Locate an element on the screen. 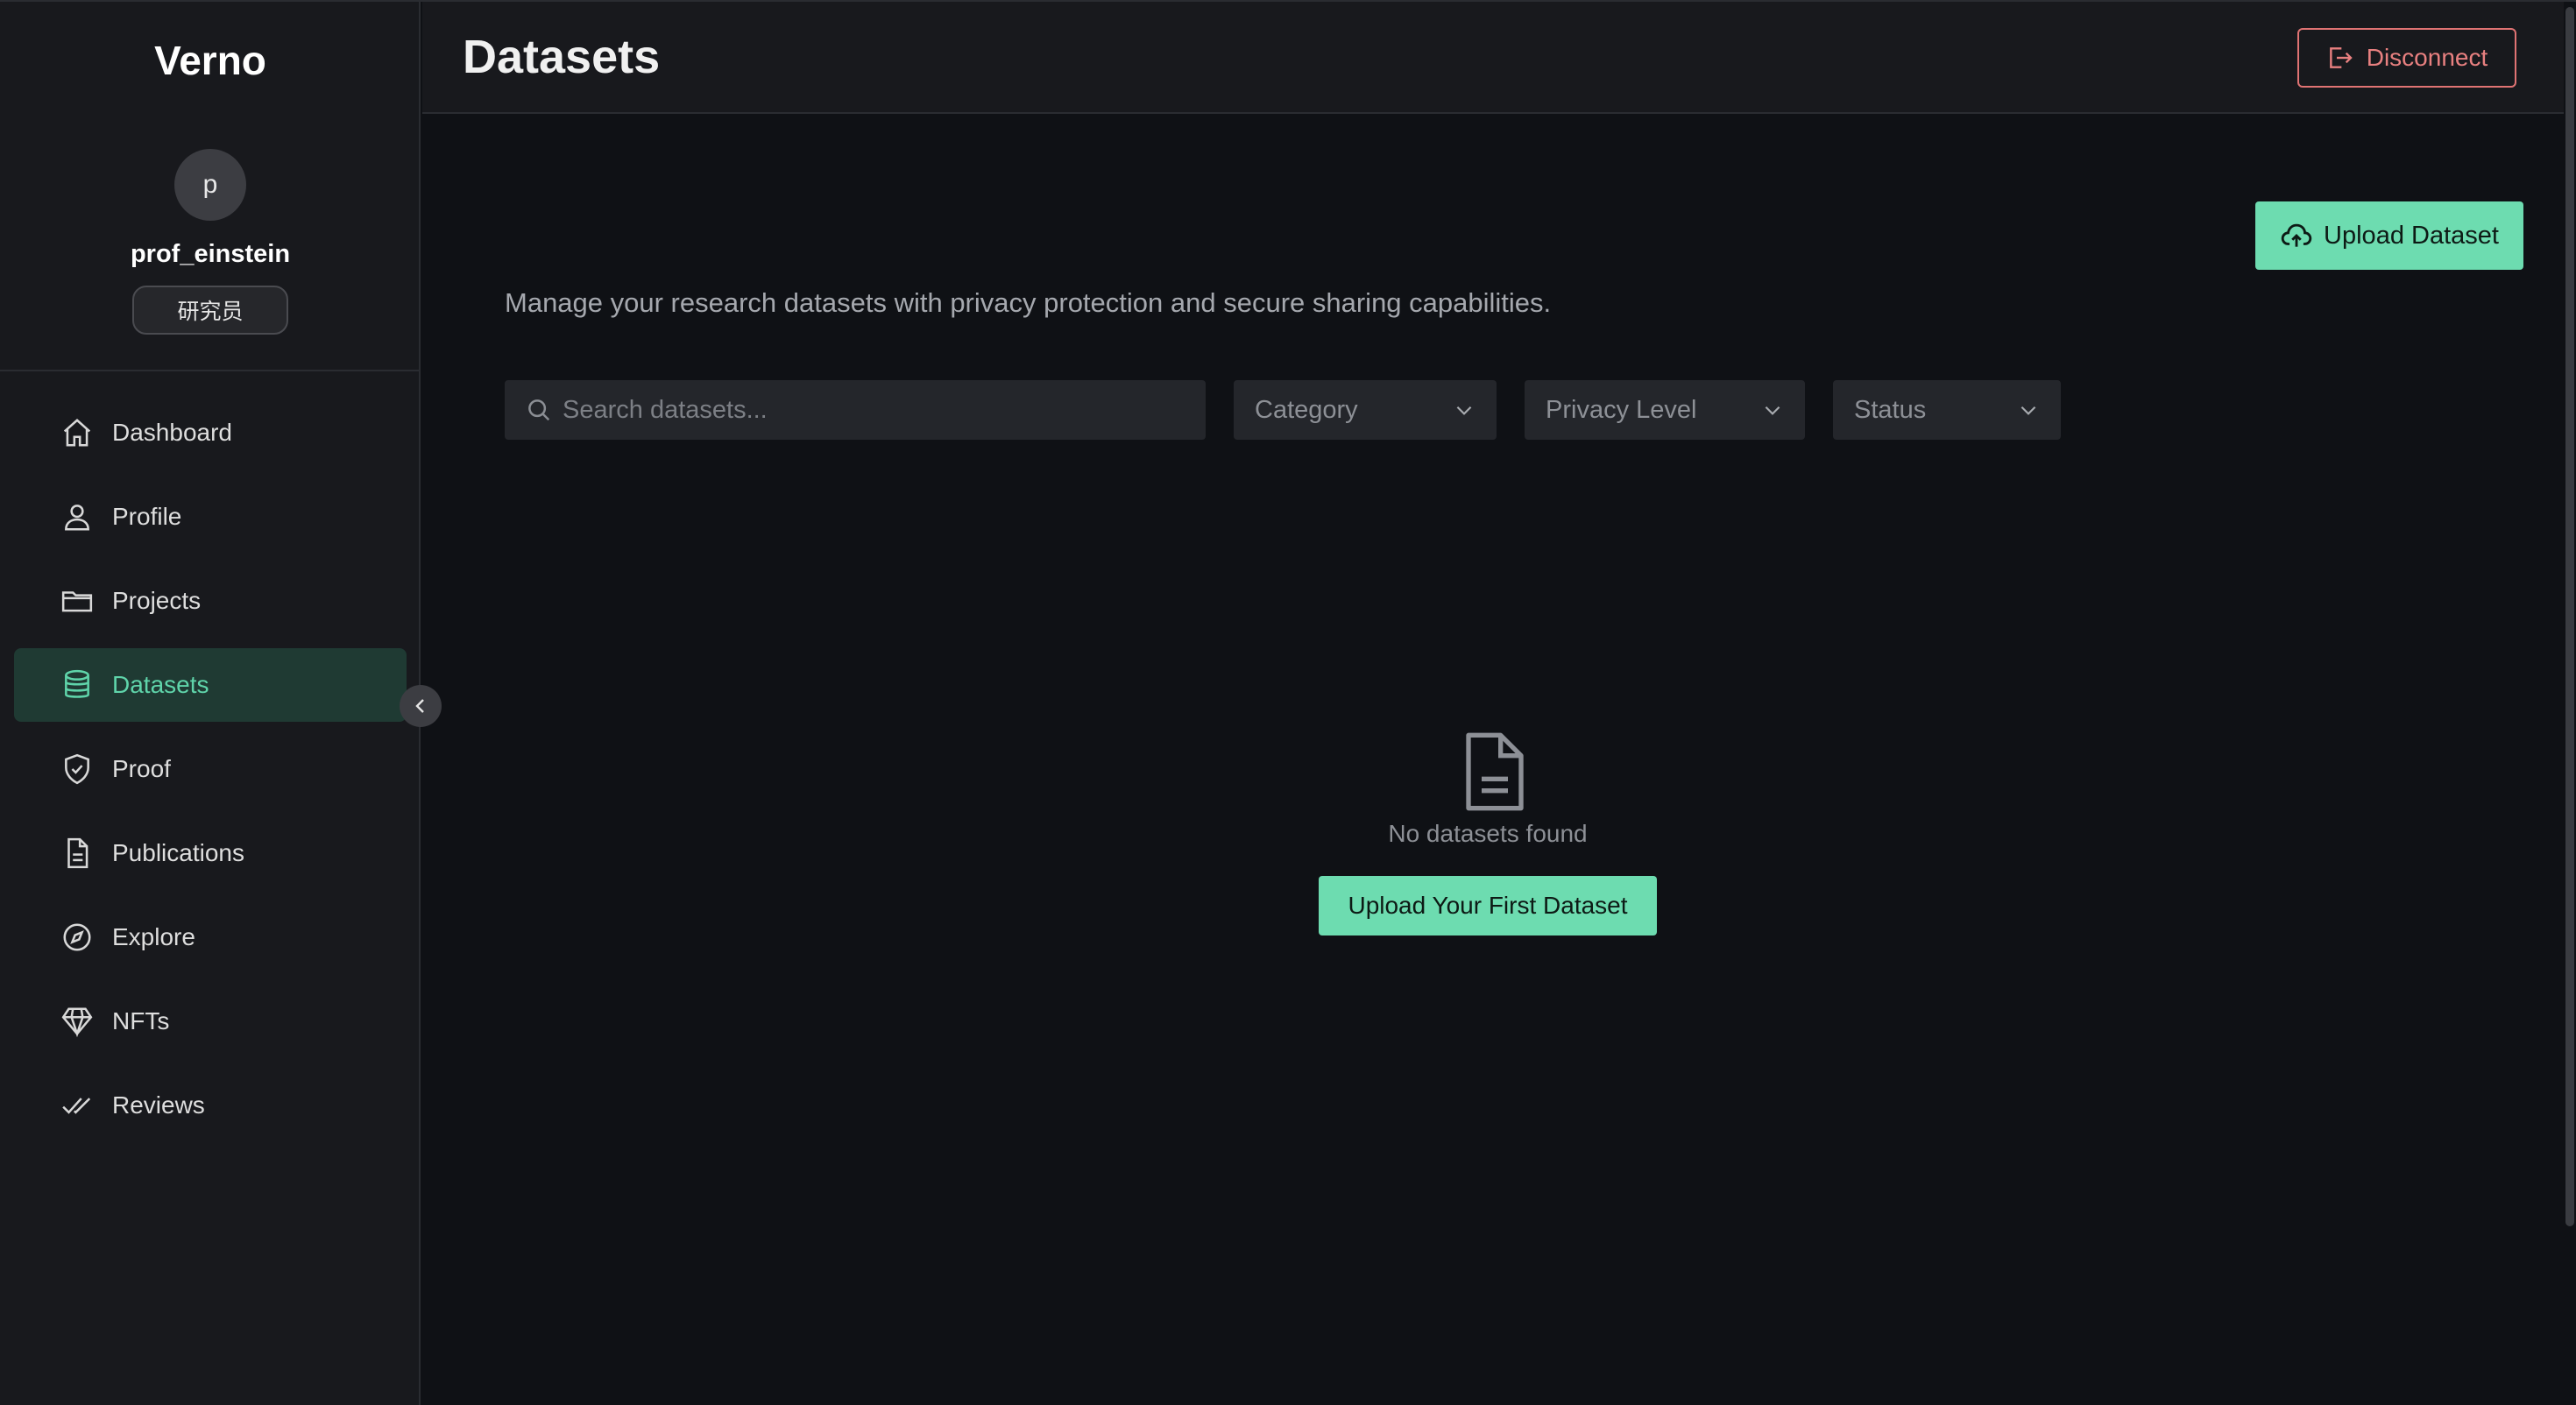  empty-state-text: No datasets found is located at coordinates (1488, 834).